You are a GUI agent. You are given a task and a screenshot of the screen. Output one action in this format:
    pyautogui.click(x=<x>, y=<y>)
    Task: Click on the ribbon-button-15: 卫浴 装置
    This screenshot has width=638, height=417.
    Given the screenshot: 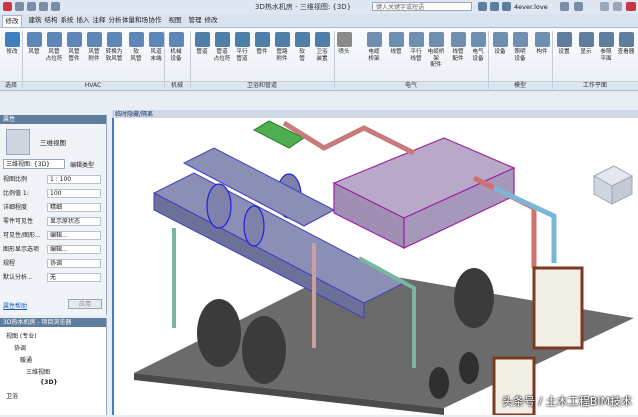 What is the action you would take?
    pyautogui.click(x=322, y=54)
    